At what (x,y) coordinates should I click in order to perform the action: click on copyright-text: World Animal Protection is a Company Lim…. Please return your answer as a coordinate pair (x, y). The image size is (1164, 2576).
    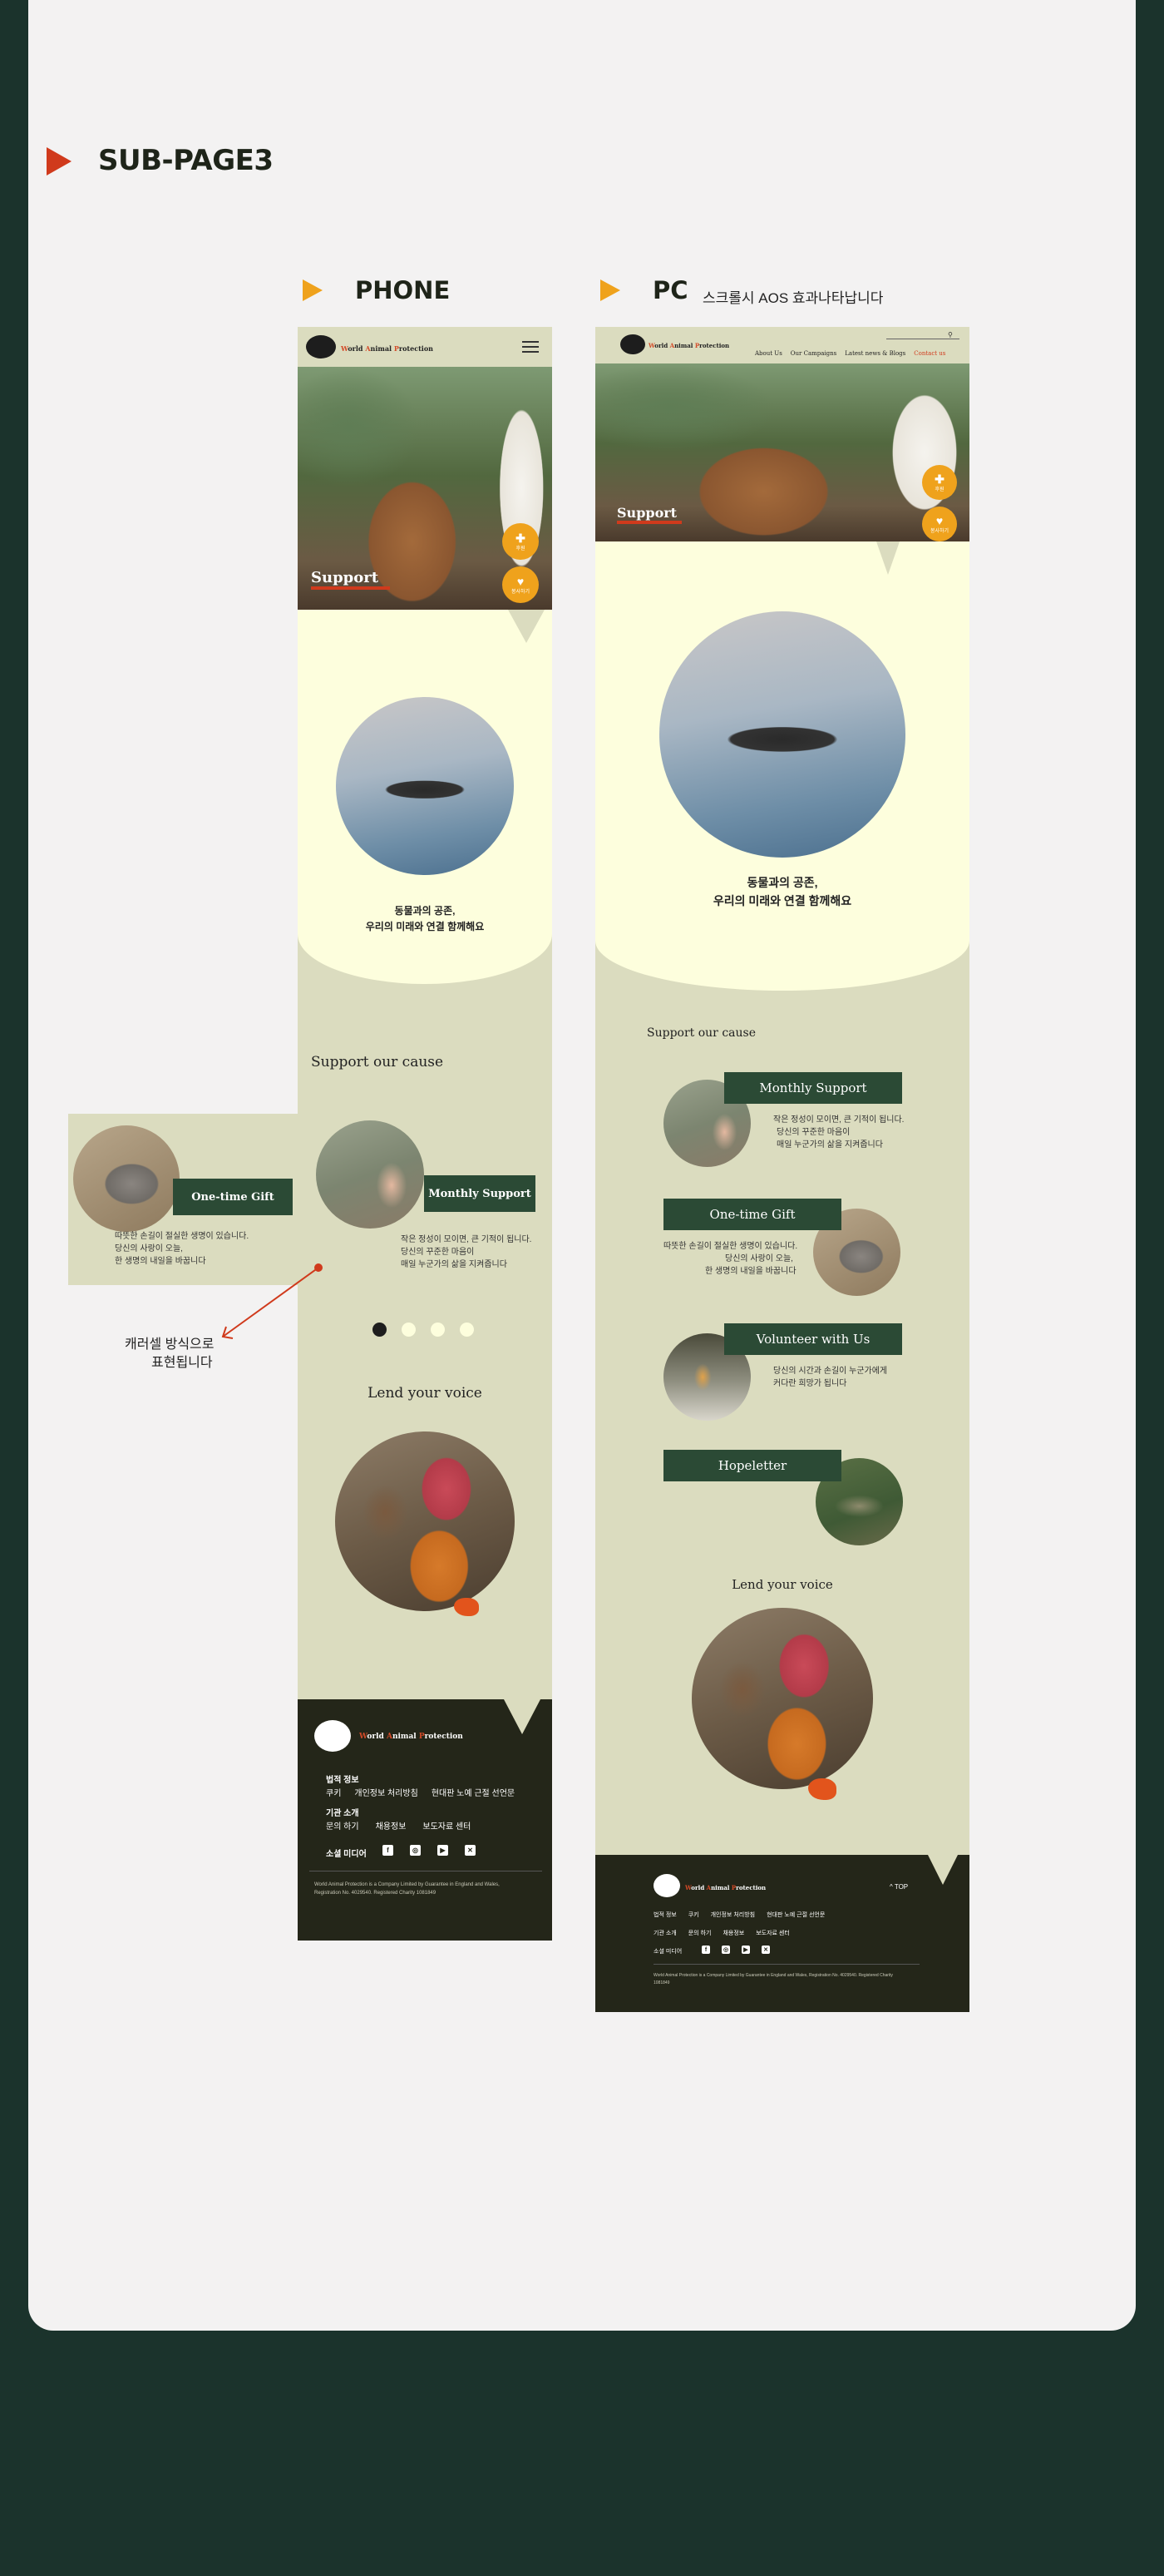
    Looking at the image, I should click on (407, 1889).